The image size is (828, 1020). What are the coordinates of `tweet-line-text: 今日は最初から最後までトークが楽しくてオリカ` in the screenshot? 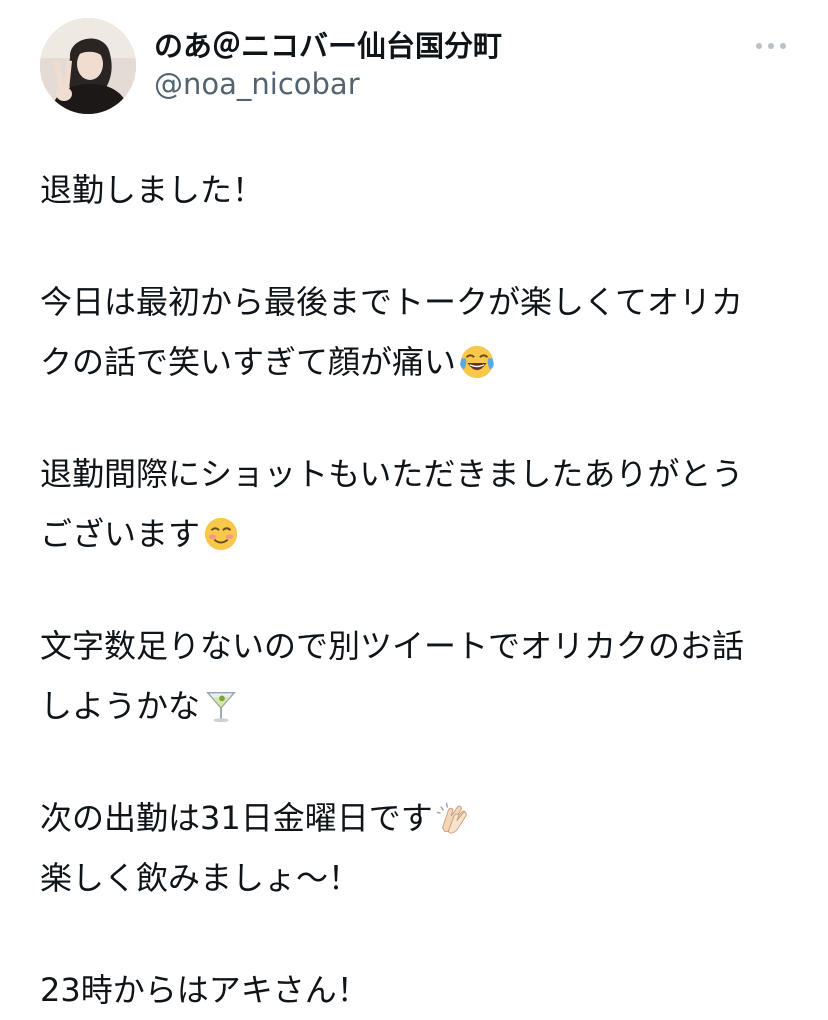 It's located at (392, 302).